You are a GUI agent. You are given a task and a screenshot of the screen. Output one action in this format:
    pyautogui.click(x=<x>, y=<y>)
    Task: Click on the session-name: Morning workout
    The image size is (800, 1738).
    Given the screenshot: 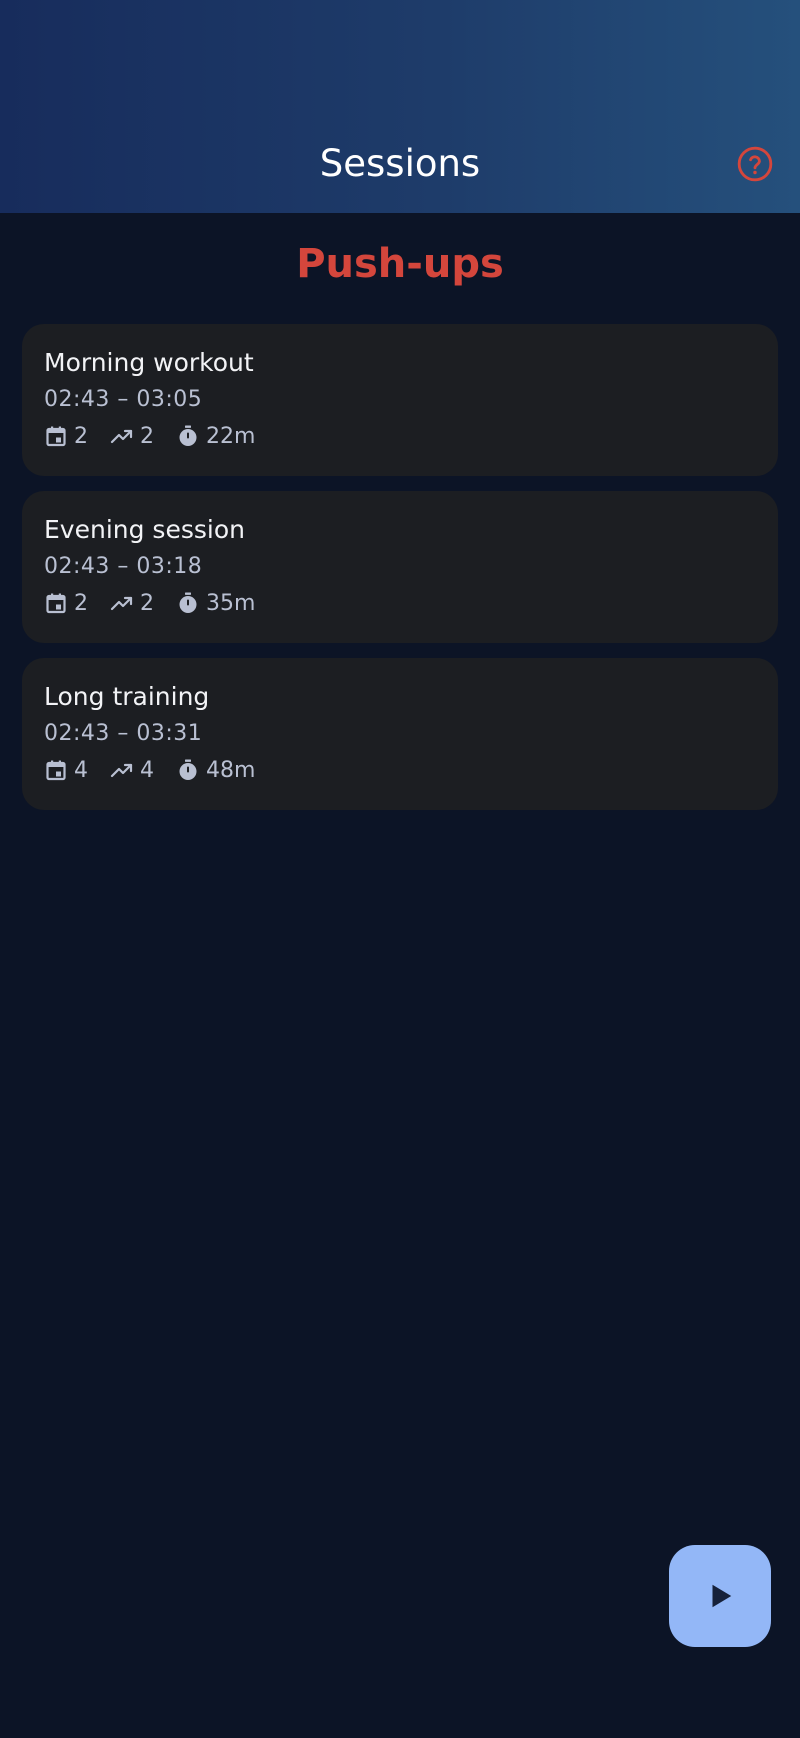 What is the action you would take?
    pyautogui.click(x=149, y=362)
    